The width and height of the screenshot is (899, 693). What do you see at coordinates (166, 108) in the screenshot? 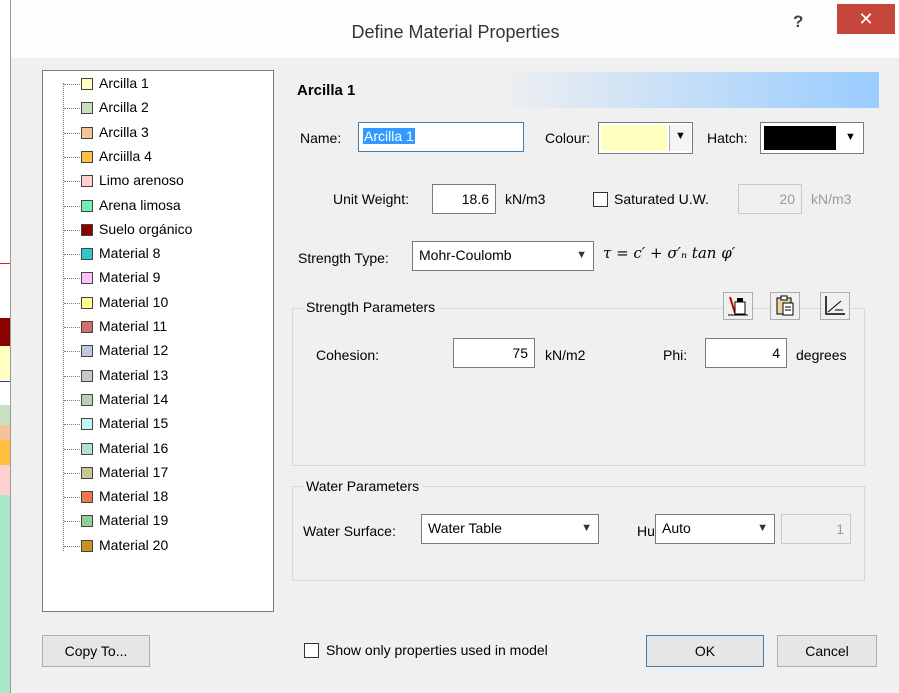
I see `tree-item-material: Arcilla 2` at bounding box center [166, 108].